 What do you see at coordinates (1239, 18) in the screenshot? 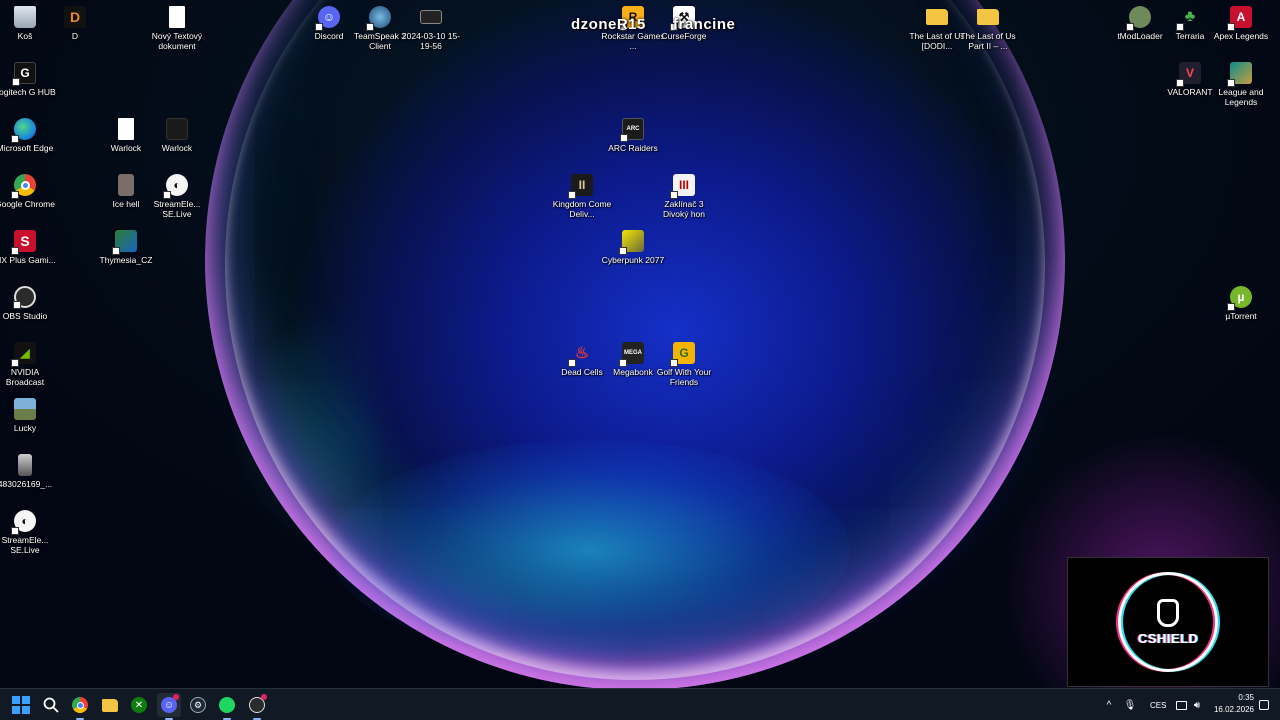
I see `apex-legends-icon: A` at bounding box center [1239, 18].